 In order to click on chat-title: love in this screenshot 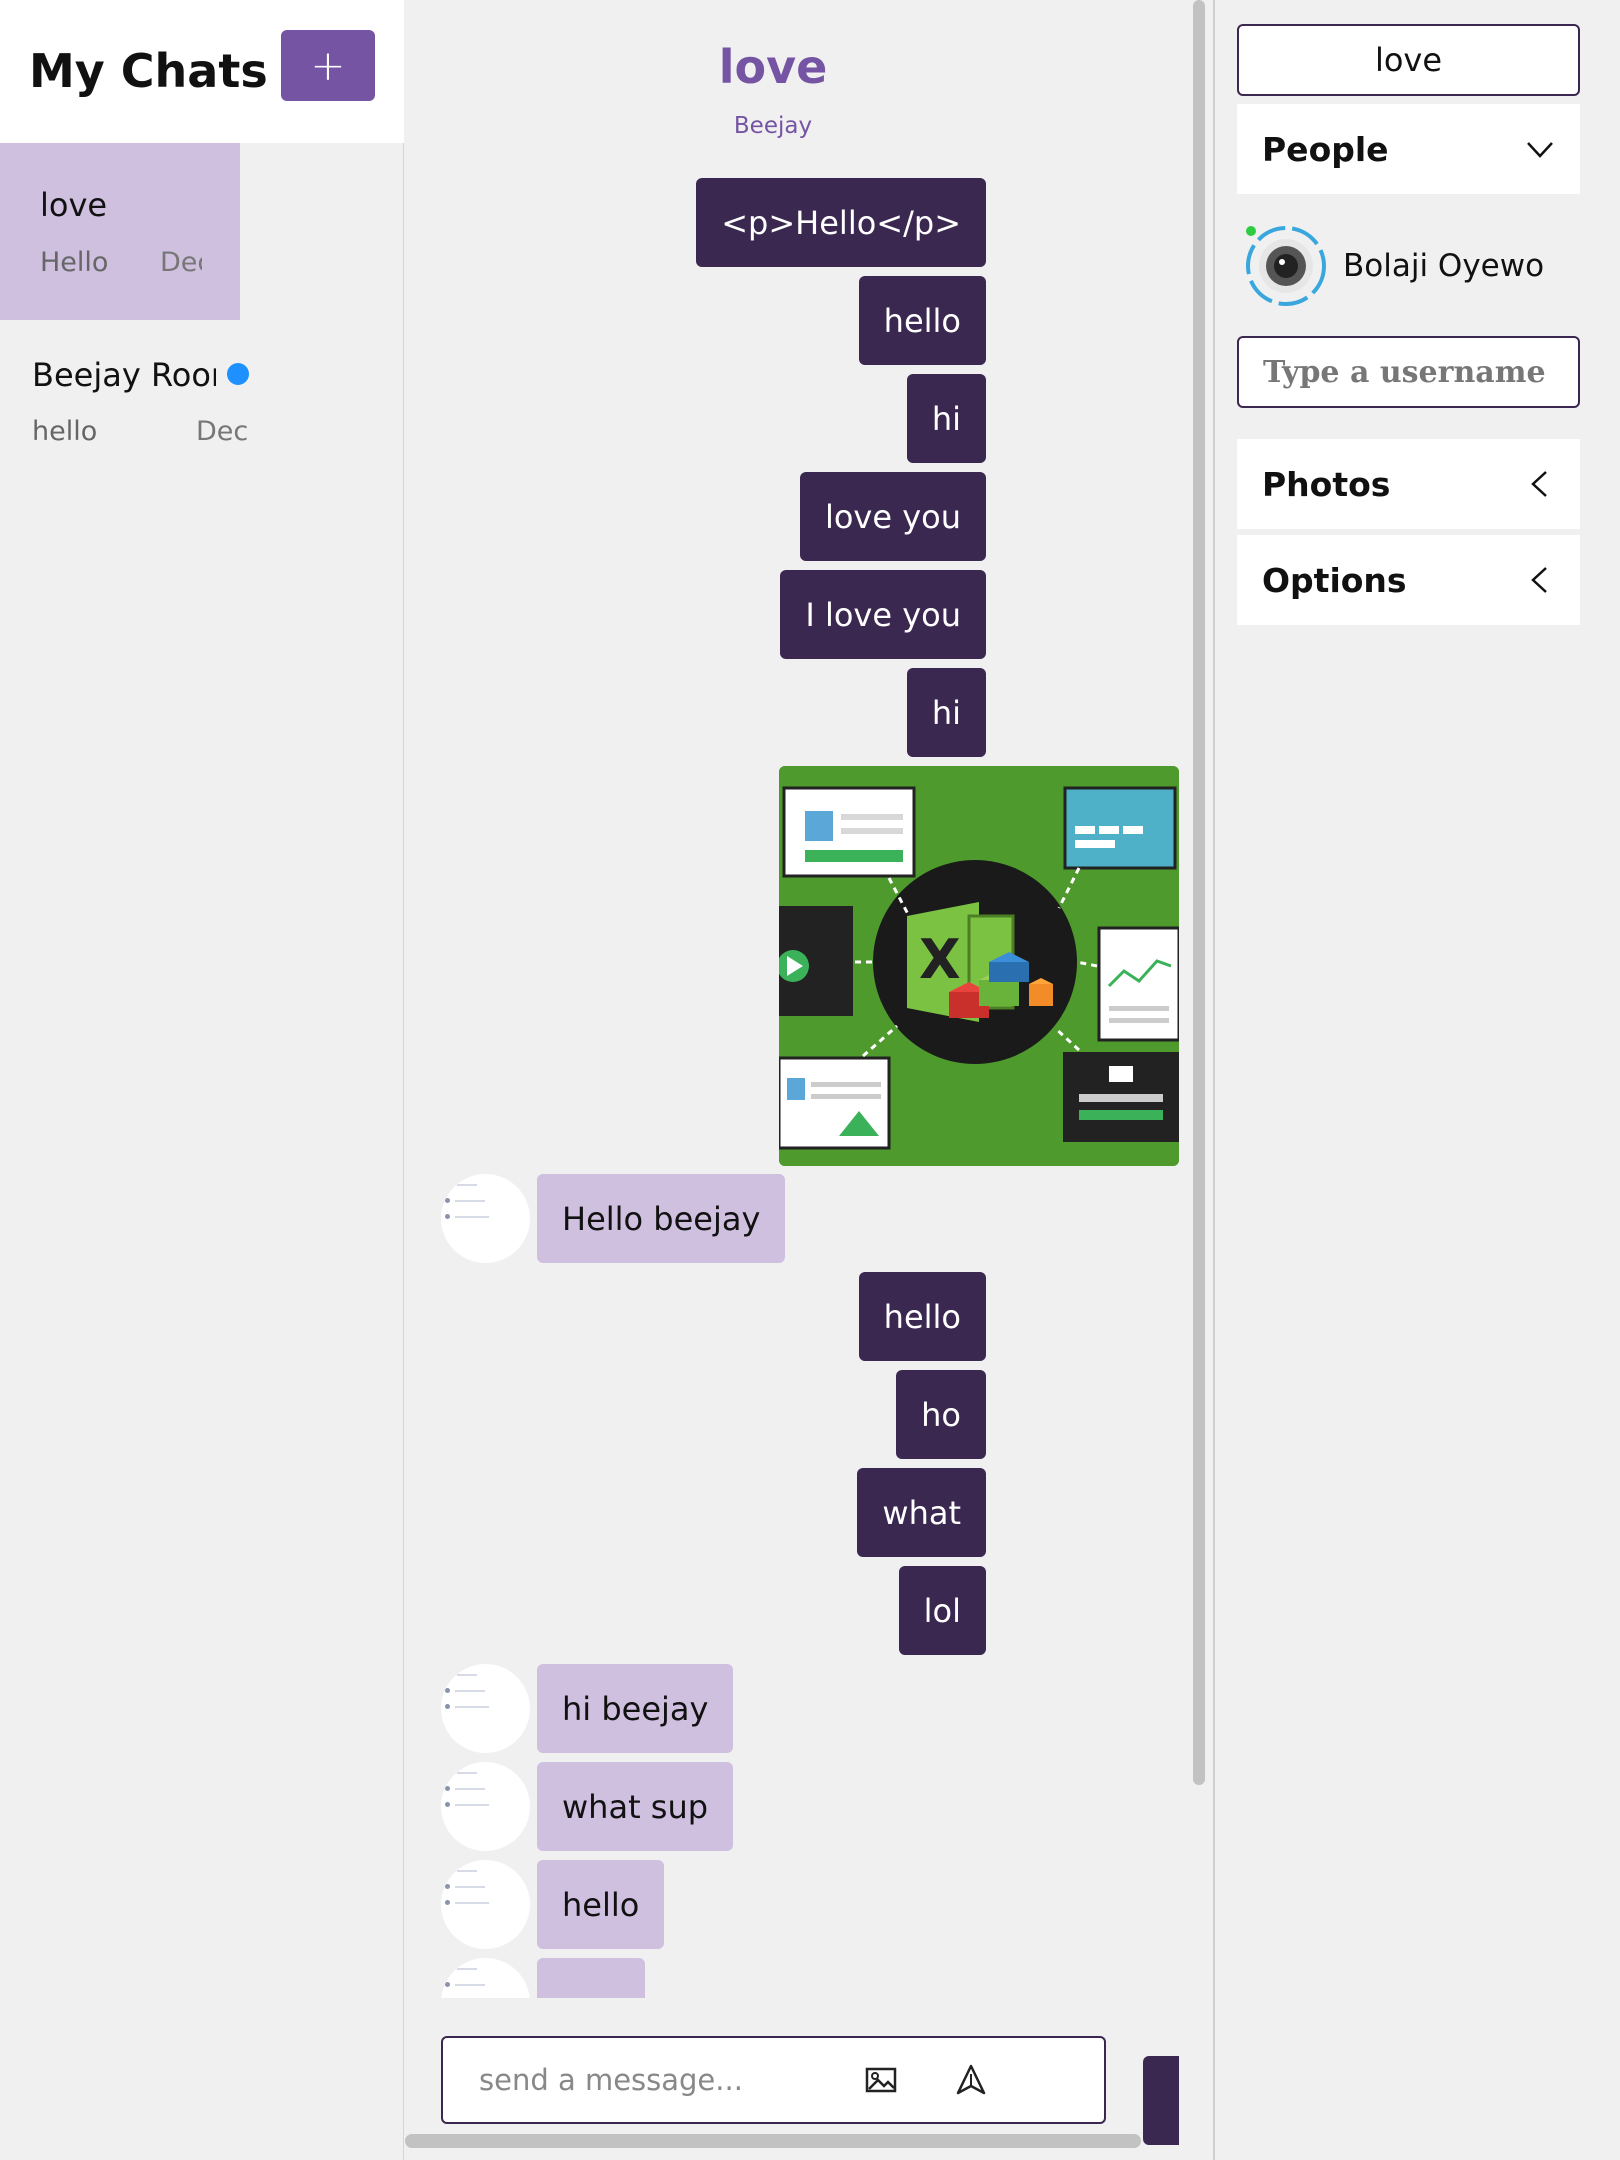, I will do `click(773, 67)`.